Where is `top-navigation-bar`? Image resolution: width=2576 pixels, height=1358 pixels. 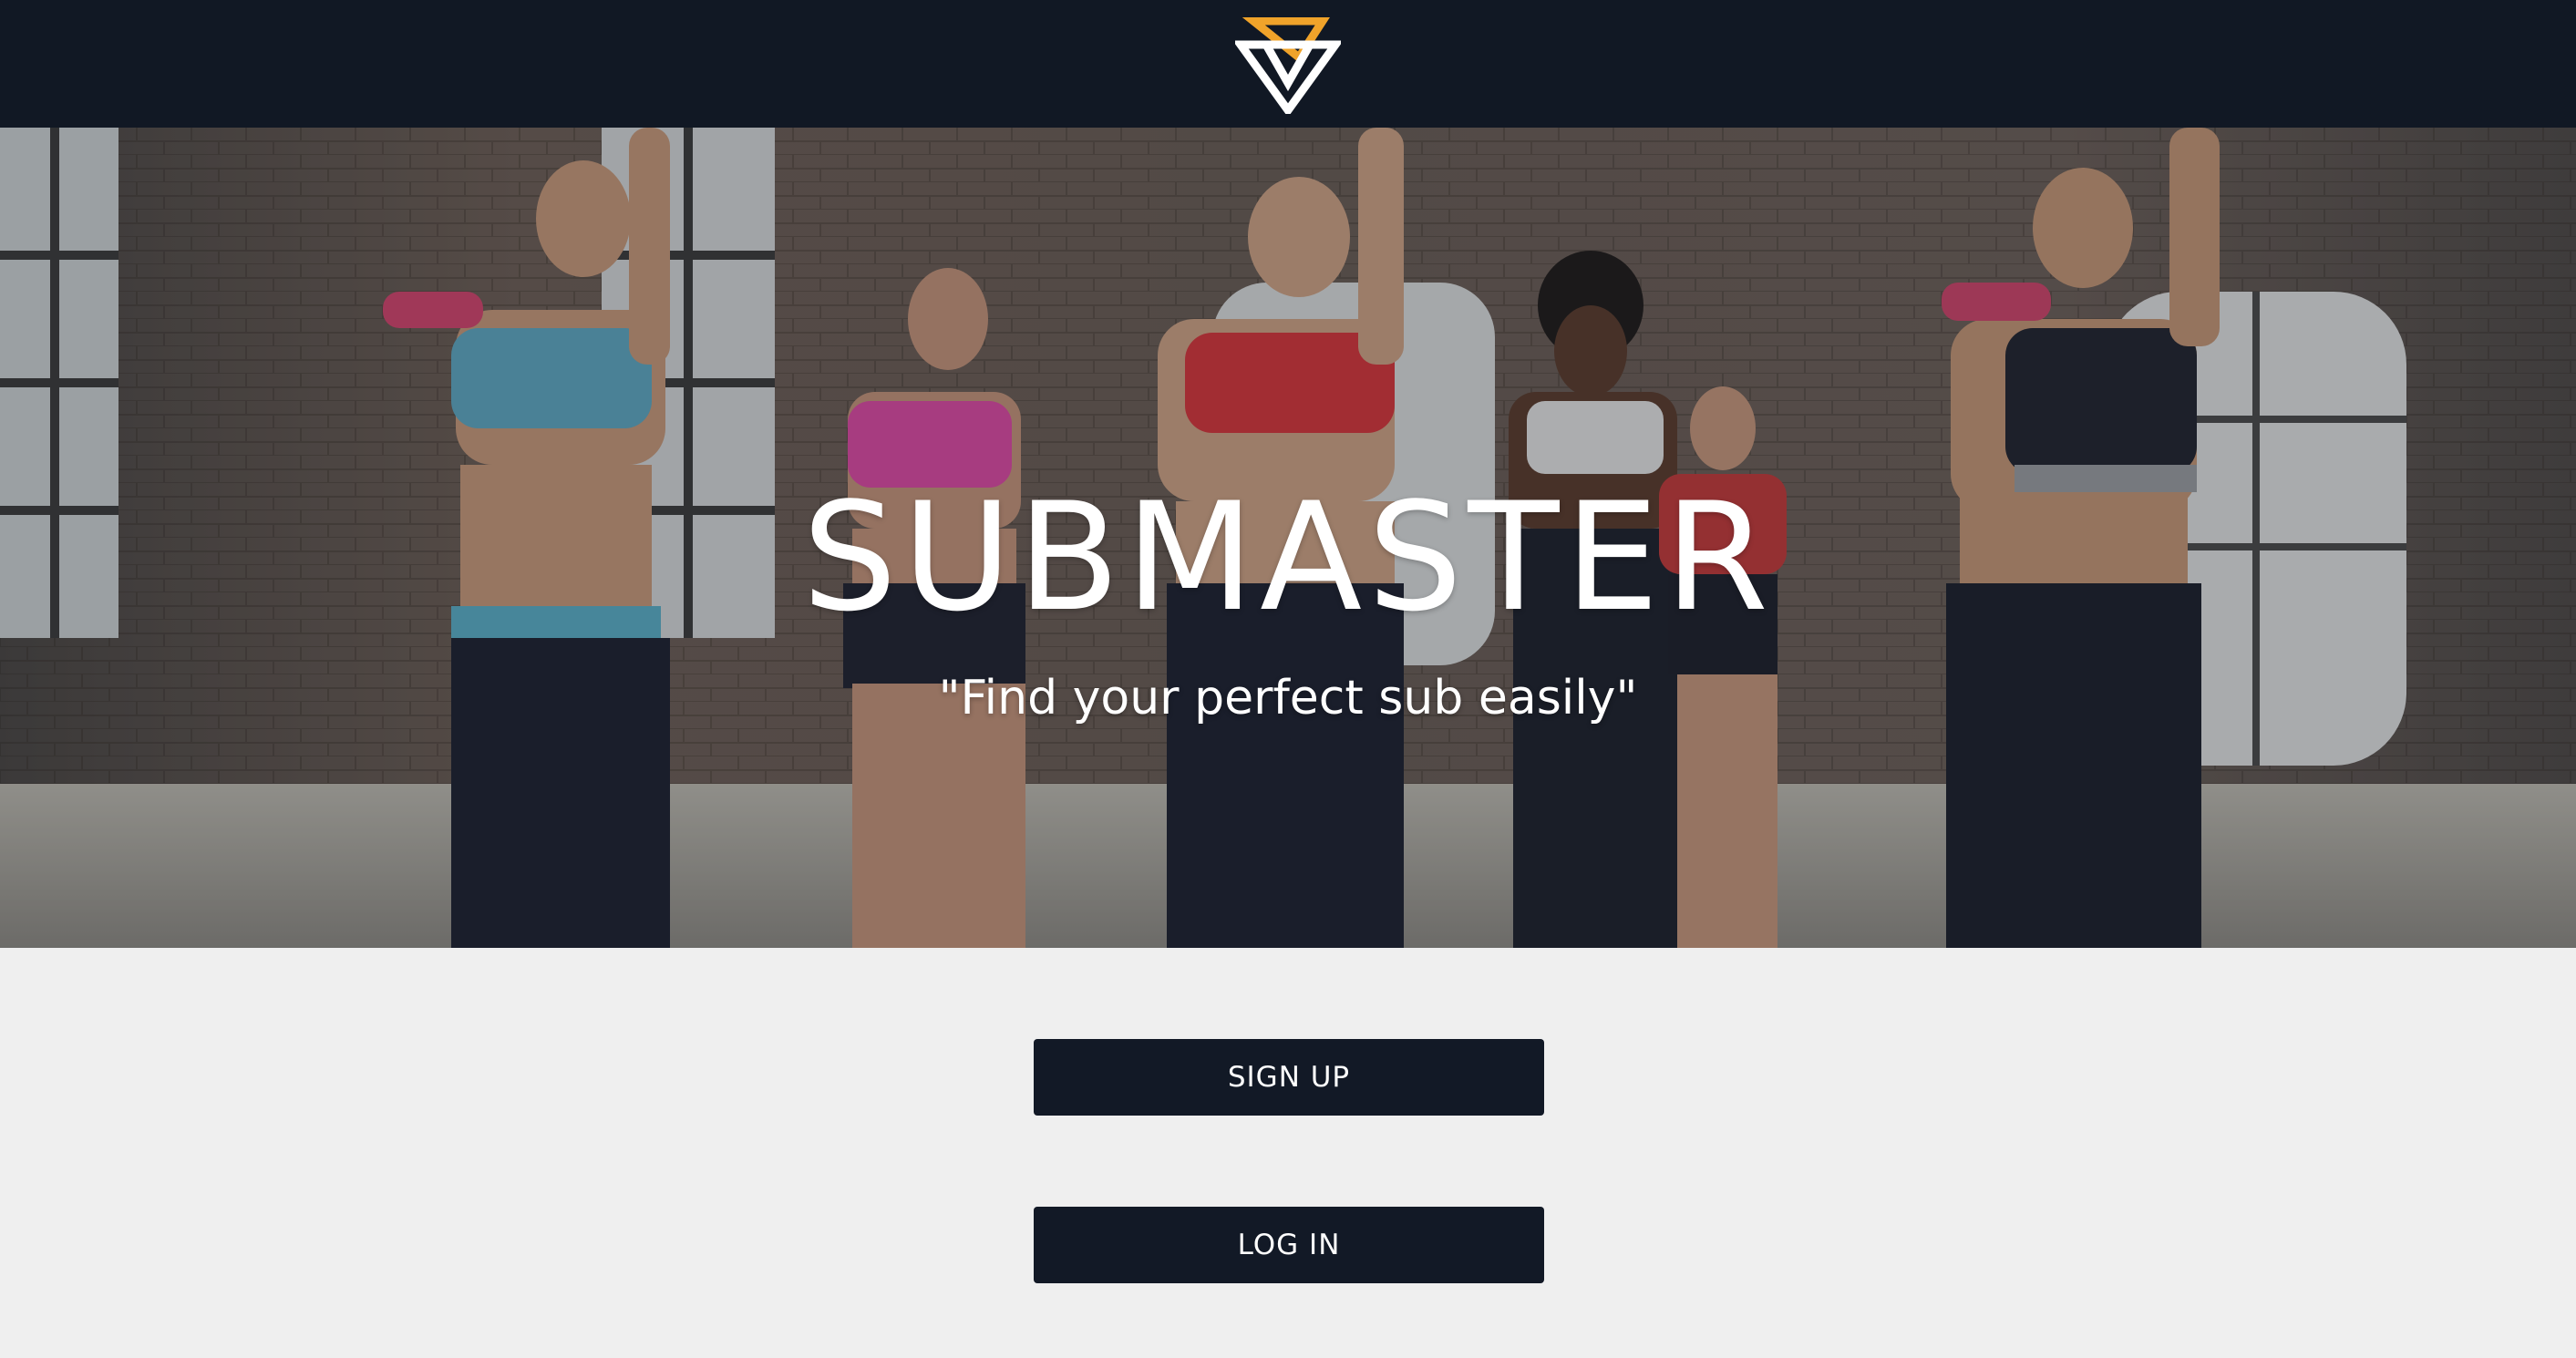 top-navigation-bar is located at coordinates (1288, 64).